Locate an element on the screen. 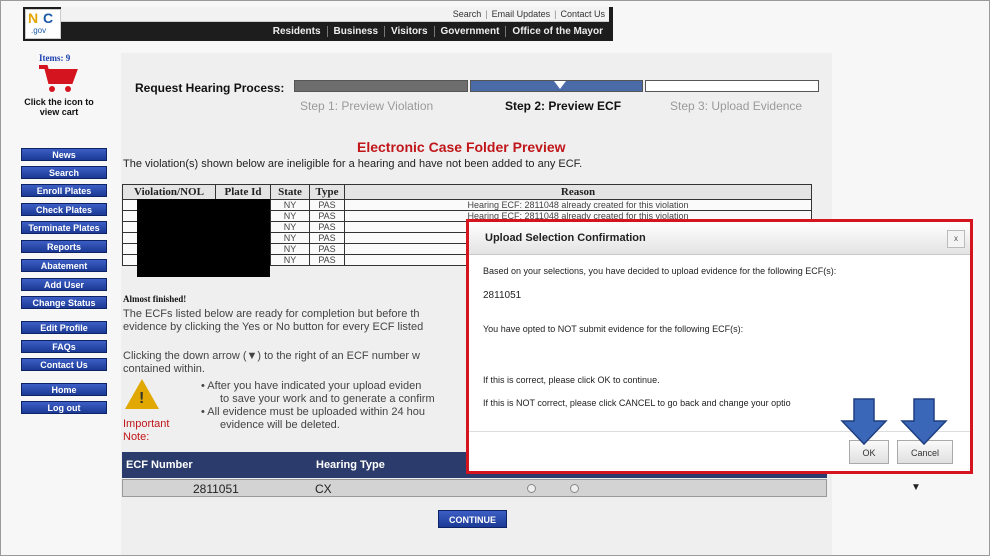  top-link-email-updates: Email Updates is located at coordinates (521, 14).